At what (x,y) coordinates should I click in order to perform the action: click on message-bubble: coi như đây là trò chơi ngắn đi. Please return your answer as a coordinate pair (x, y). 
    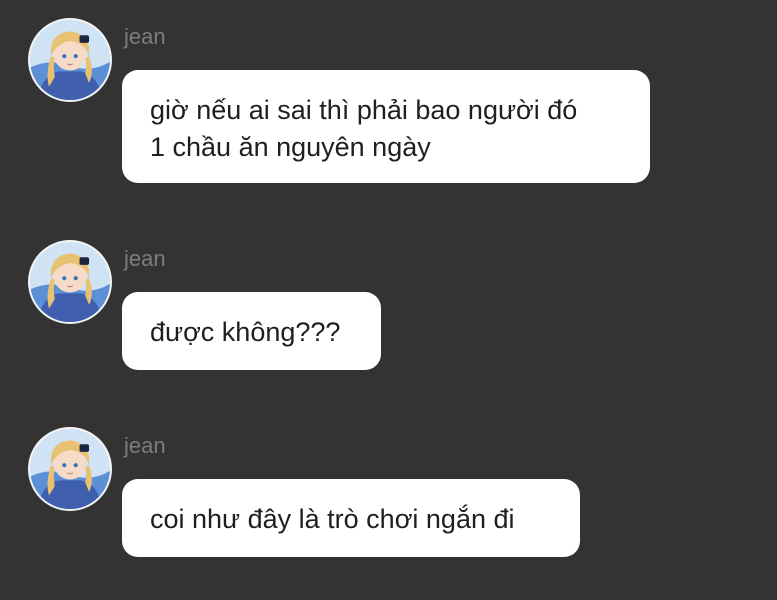
    Looking at the image, I should click on (351, 518).